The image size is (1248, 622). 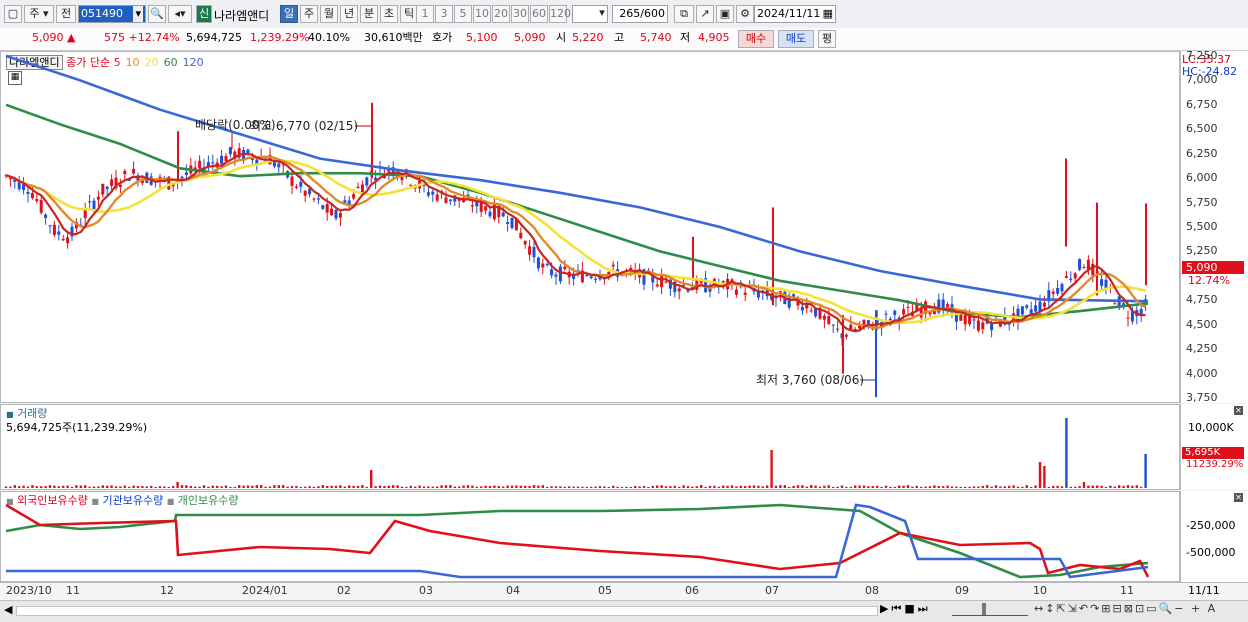 What do you see at coordinates (482, 14) in the screenshot?
I see `interval-10-button: 10` at bounding box center [482, 14].